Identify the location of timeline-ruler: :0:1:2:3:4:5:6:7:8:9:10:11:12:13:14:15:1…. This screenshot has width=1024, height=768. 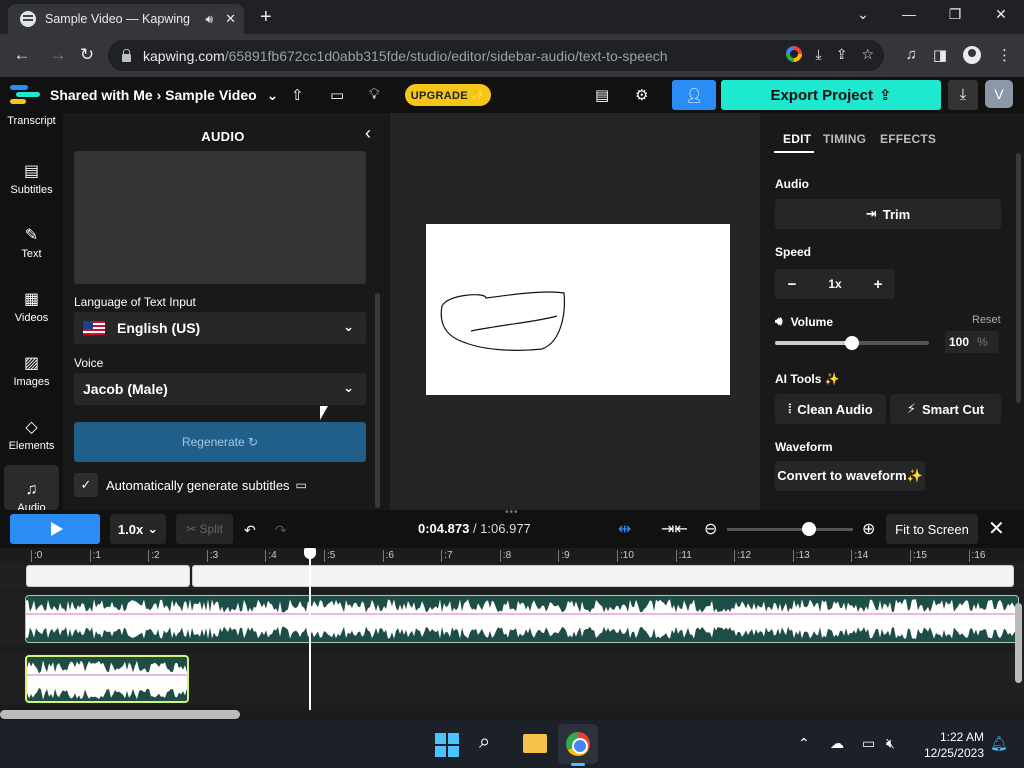
(512, 556).